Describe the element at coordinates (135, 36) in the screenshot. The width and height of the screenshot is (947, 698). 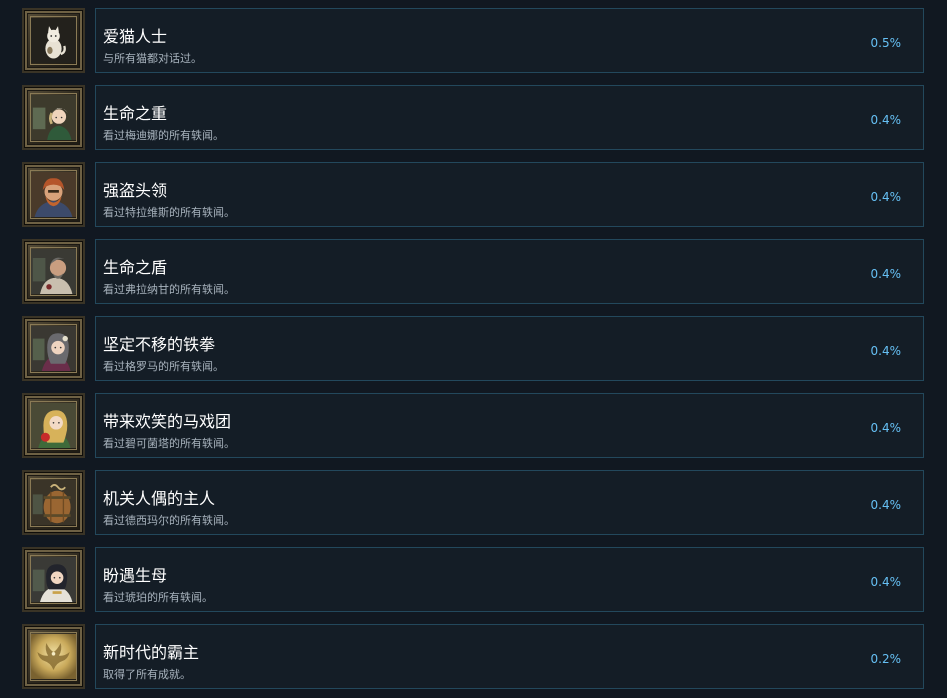
I see `achievement-title: 爱猫人士` at that location.